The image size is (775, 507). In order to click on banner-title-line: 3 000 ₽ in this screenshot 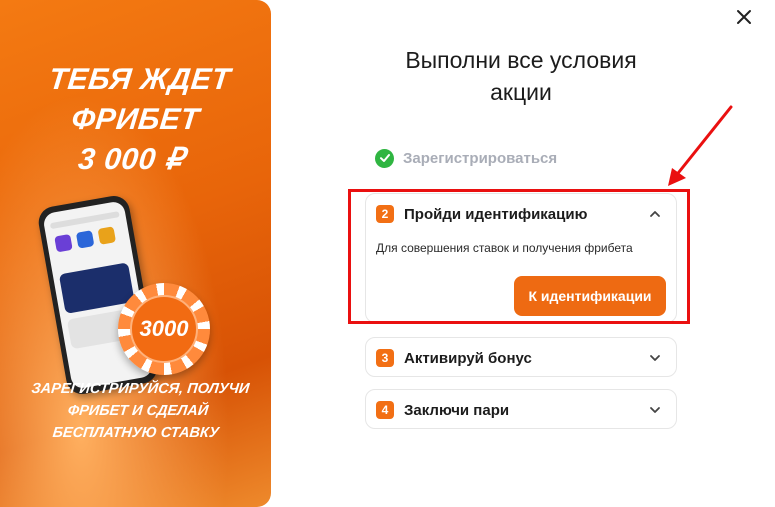, I will do `click(131, 159)`.